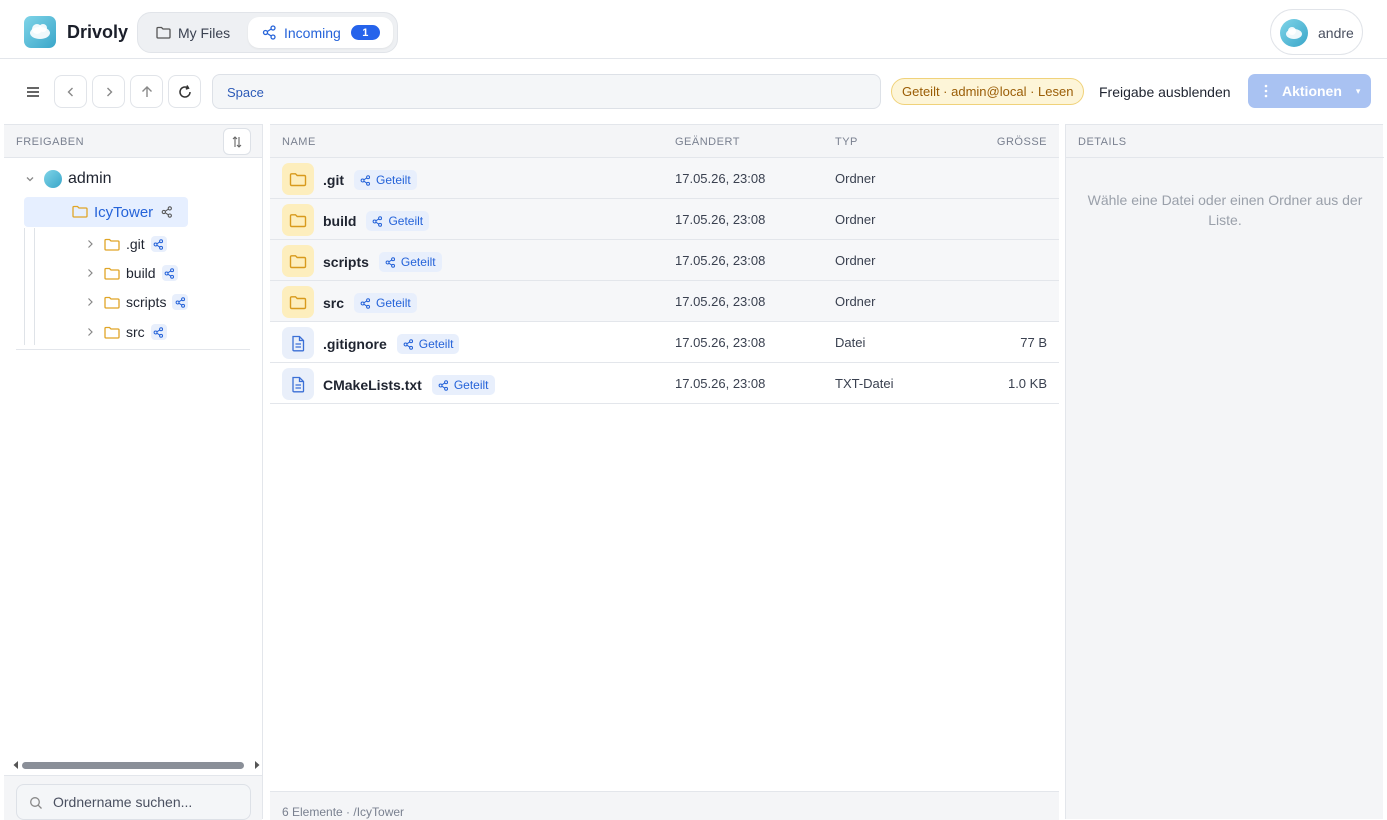 The width and height of the screenshot is (1387, 820). I want to click on folder-search-field, so click(133, 802).